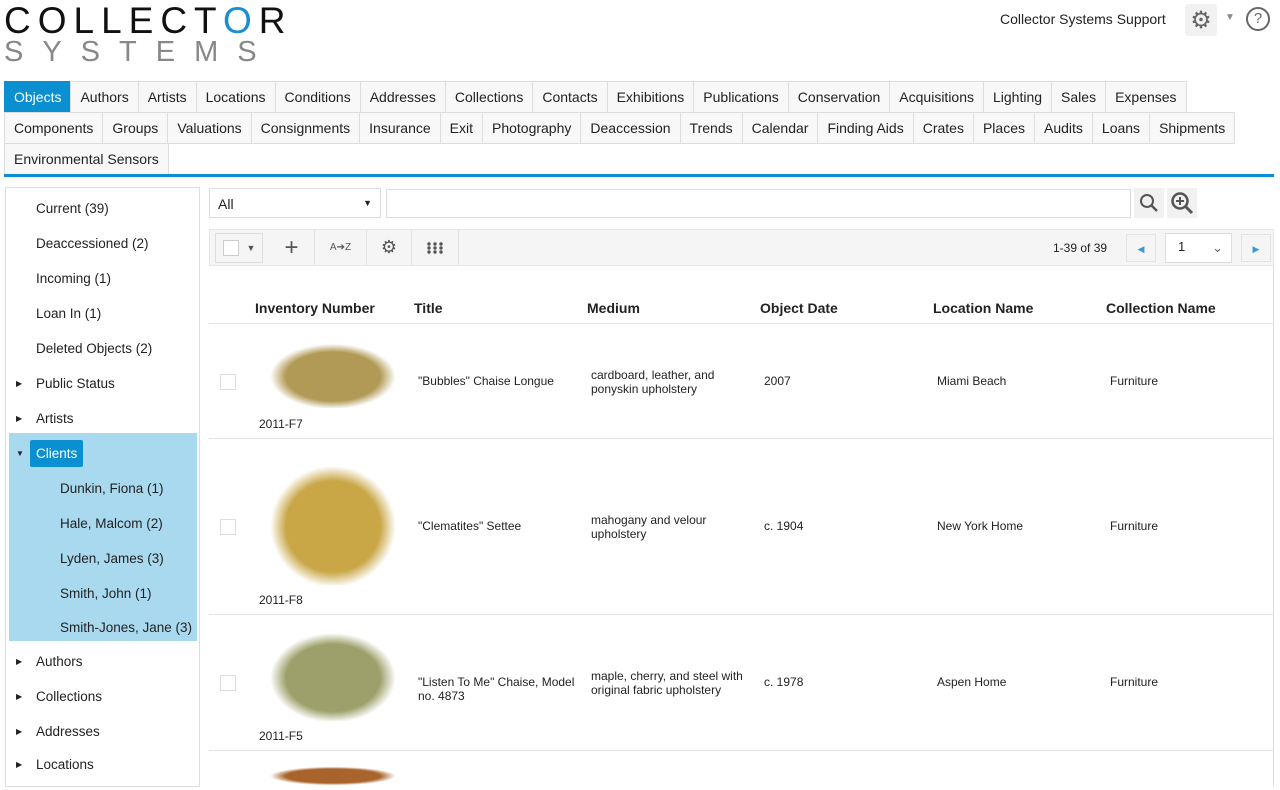 The width and height of the screenshot is (1280, 790). What do you see at coordinates (489, 97) in the screenshot?
I see `tab-collections: Collections` at bounding box center [489, 97].